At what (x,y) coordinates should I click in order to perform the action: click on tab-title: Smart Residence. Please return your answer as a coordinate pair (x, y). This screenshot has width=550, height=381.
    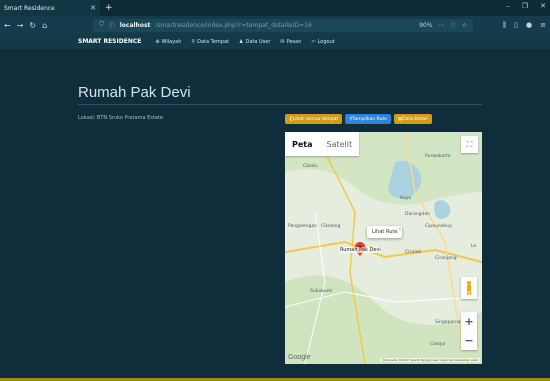
    Looking at the image, I should click on (29, 8).